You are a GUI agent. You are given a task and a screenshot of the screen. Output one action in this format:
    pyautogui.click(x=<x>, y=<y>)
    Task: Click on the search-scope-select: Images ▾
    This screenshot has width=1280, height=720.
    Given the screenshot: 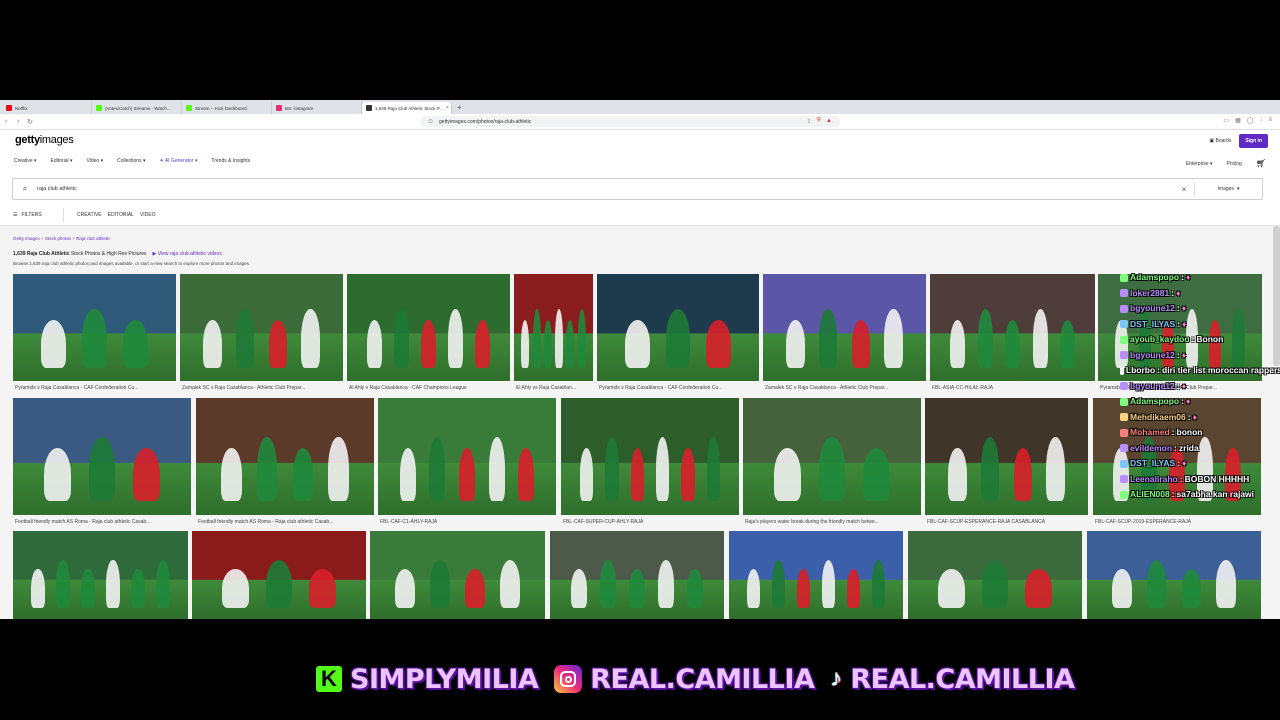 What is the action you would take?
    pyautogui.click(x=1228, y=189)
    